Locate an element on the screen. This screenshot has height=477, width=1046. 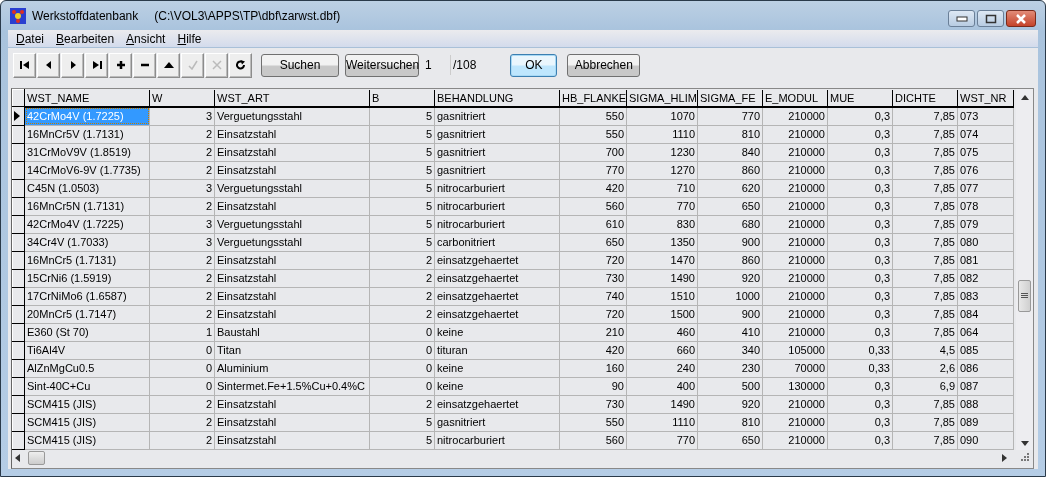
close-button is located at coordinates (1021, 18).